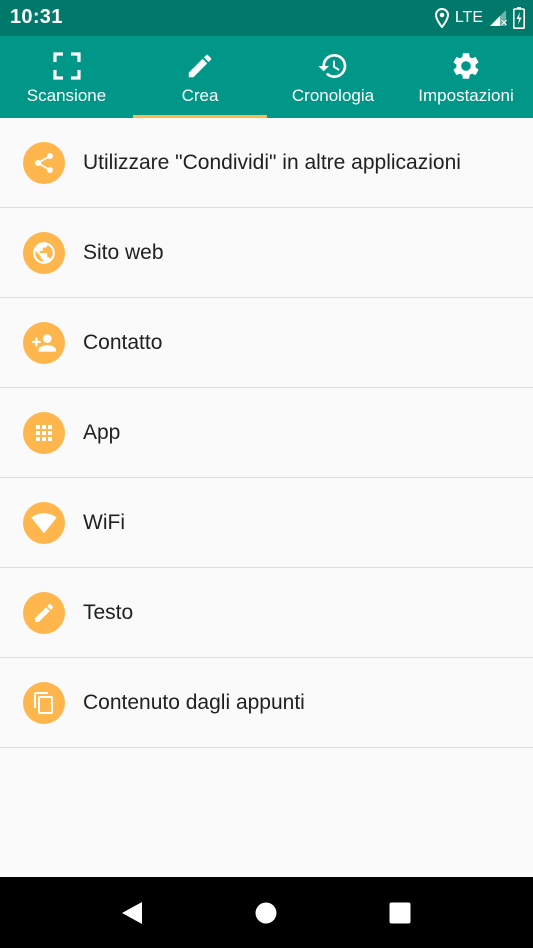 This screenshot has width=533, height=948. Describe the element at coordinates (468, 17) in the screenshot. I see `network-type: LTE` at that location.